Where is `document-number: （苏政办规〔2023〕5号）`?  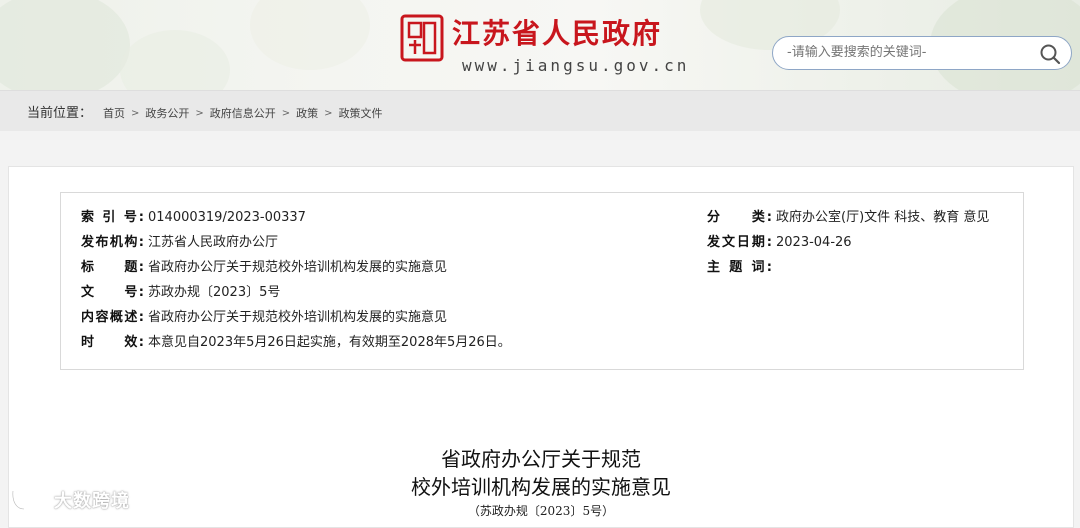
document-number: （苏政办规〔2023〕5号） is located at coordinates (541, 511).